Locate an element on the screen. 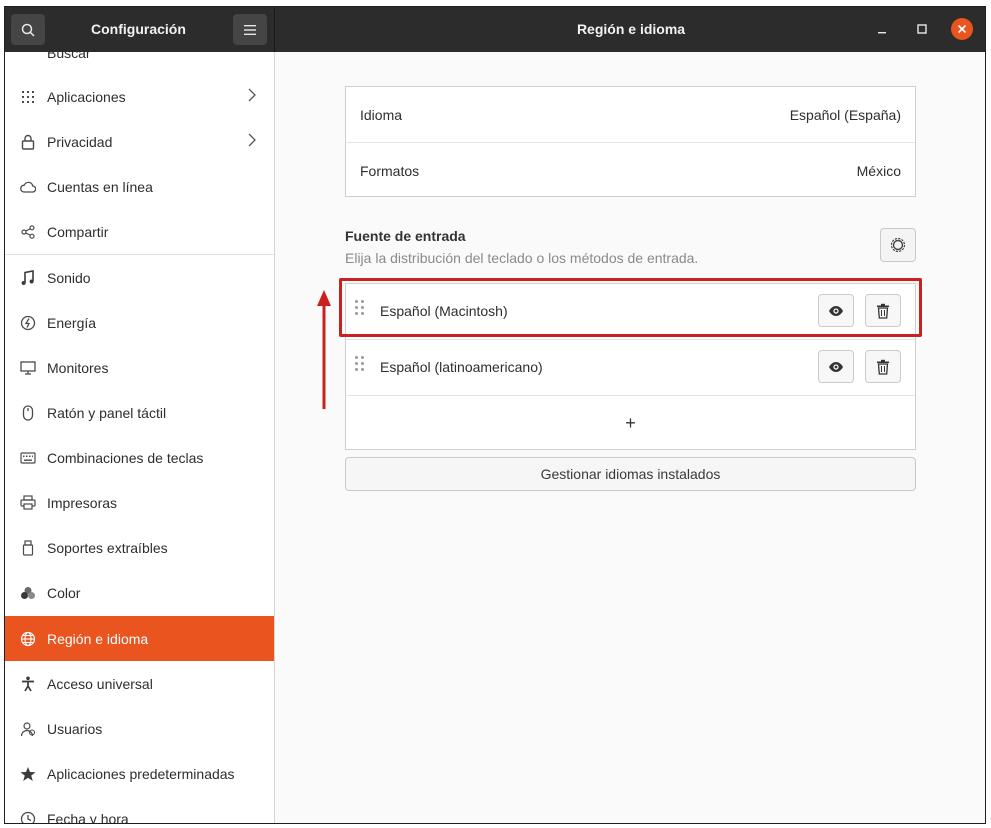 Image resolution: width=991 pixels, height=828 pixels. sidebar-item-label: Color is located at coordinates (64, 592).